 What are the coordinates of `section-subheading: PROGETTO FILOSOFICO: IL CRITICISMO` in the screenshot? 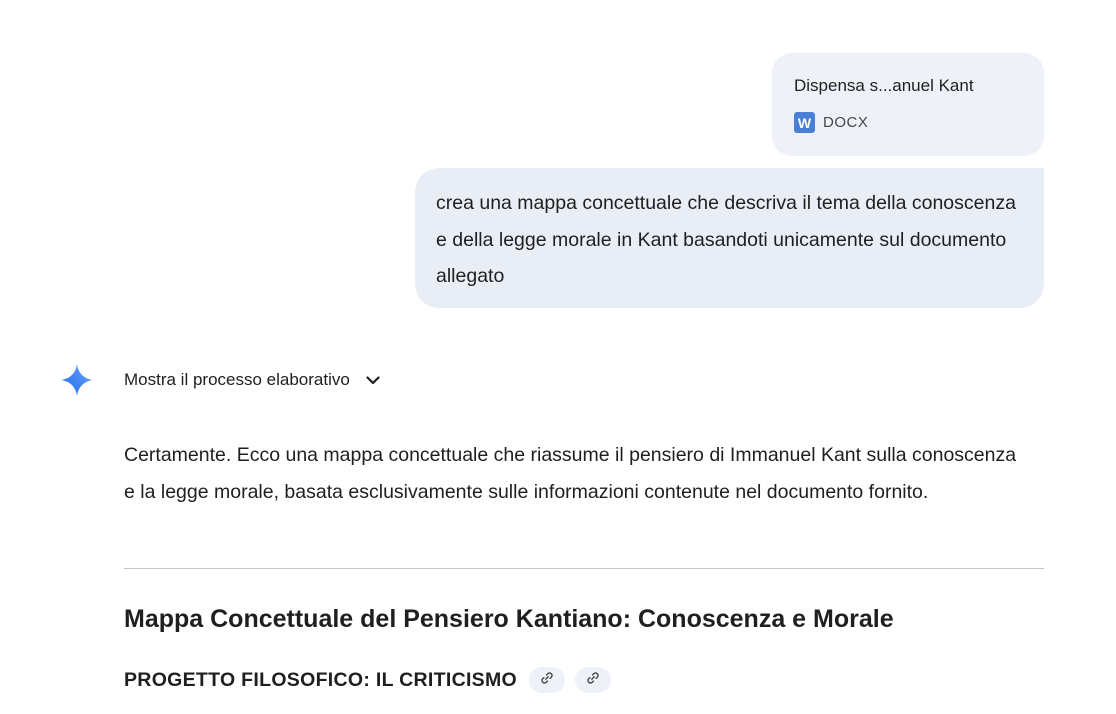 It's located at (320, 679).